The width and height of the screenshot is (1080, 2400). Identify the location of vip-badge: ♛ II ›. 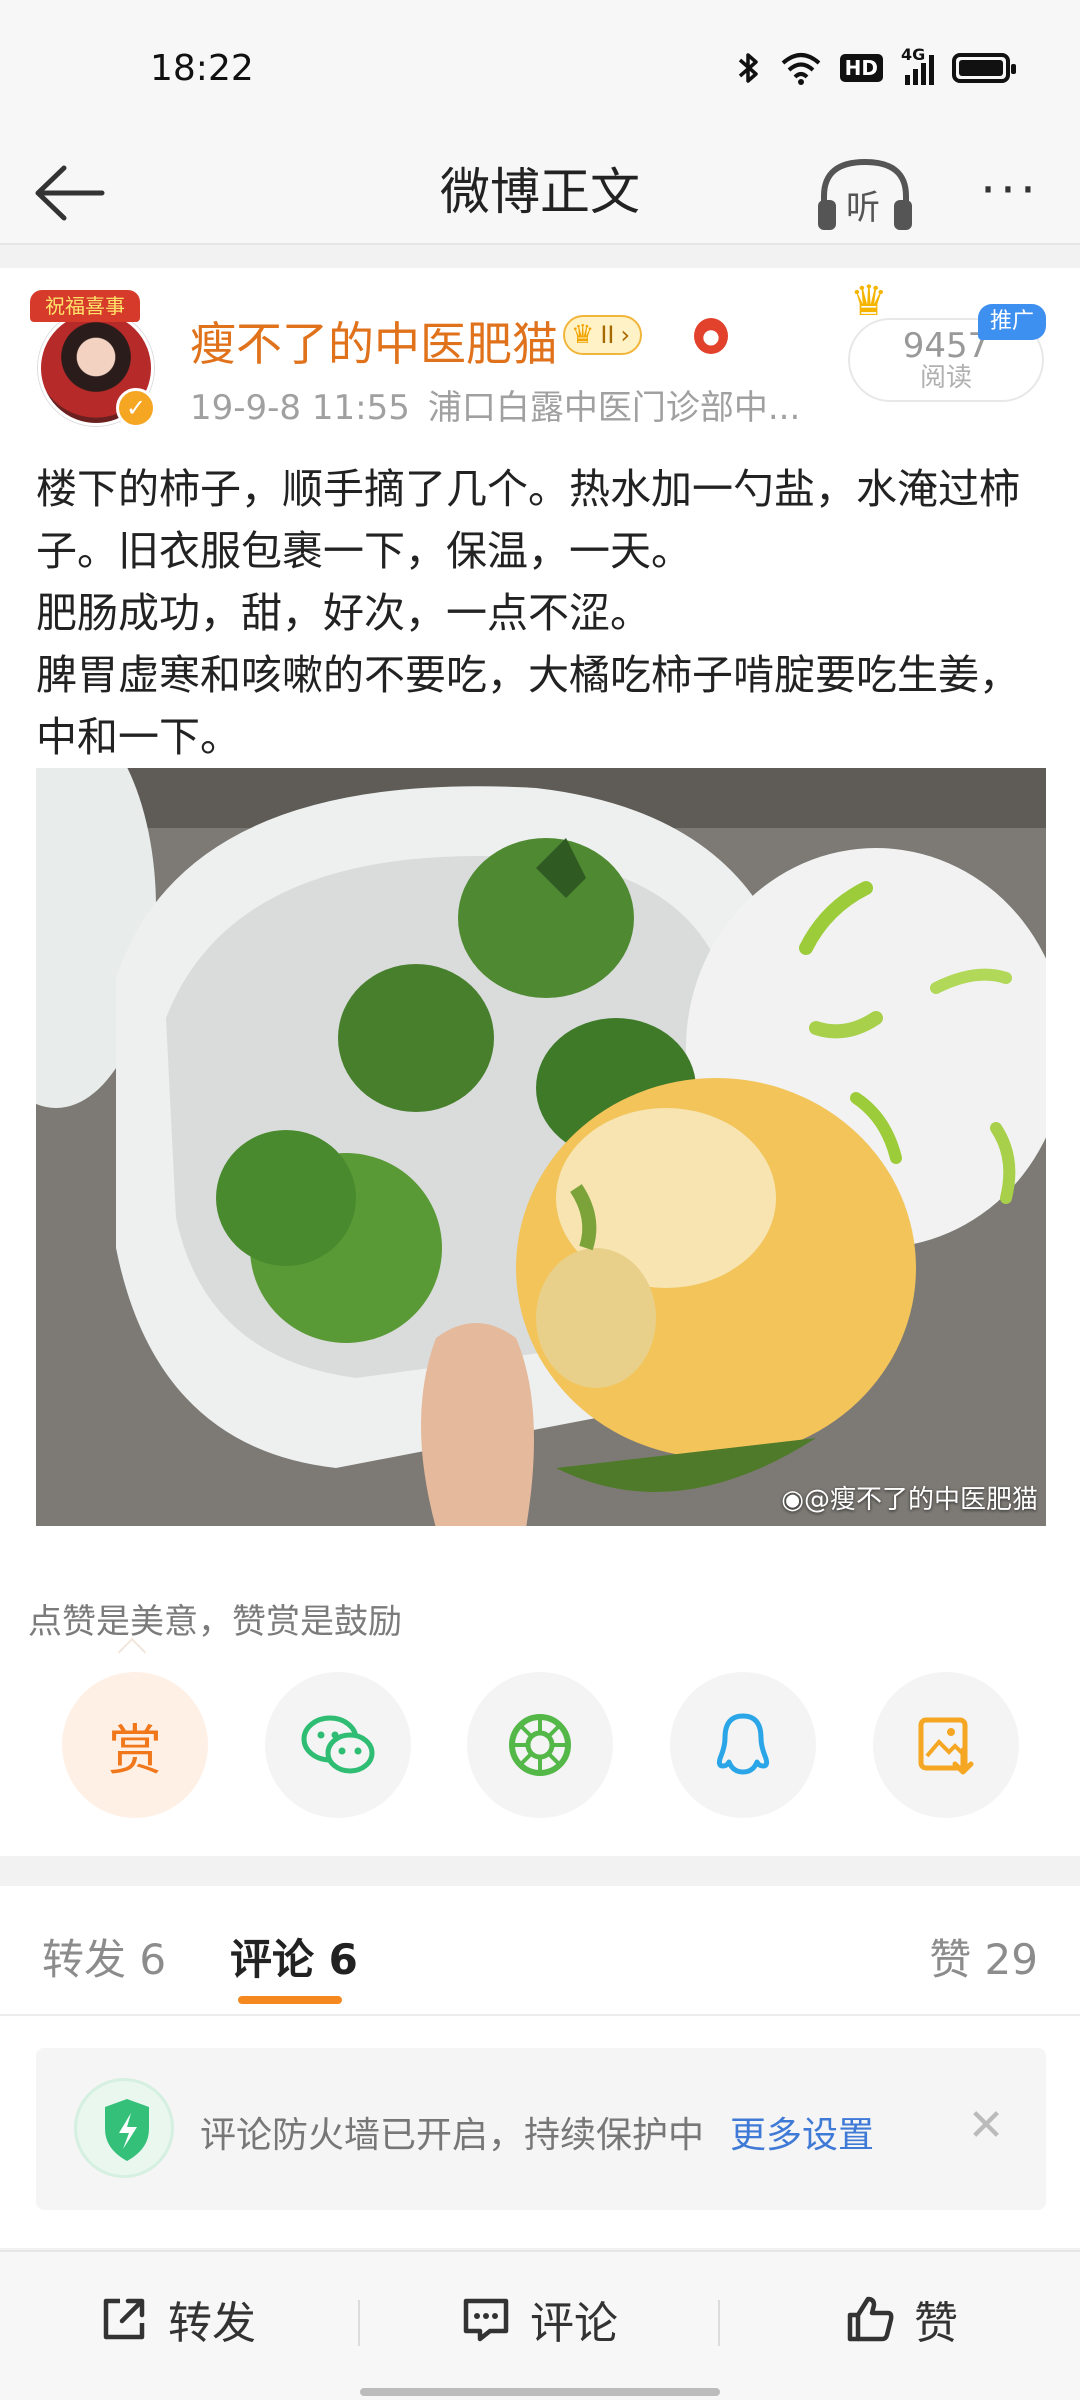
(603, 335).